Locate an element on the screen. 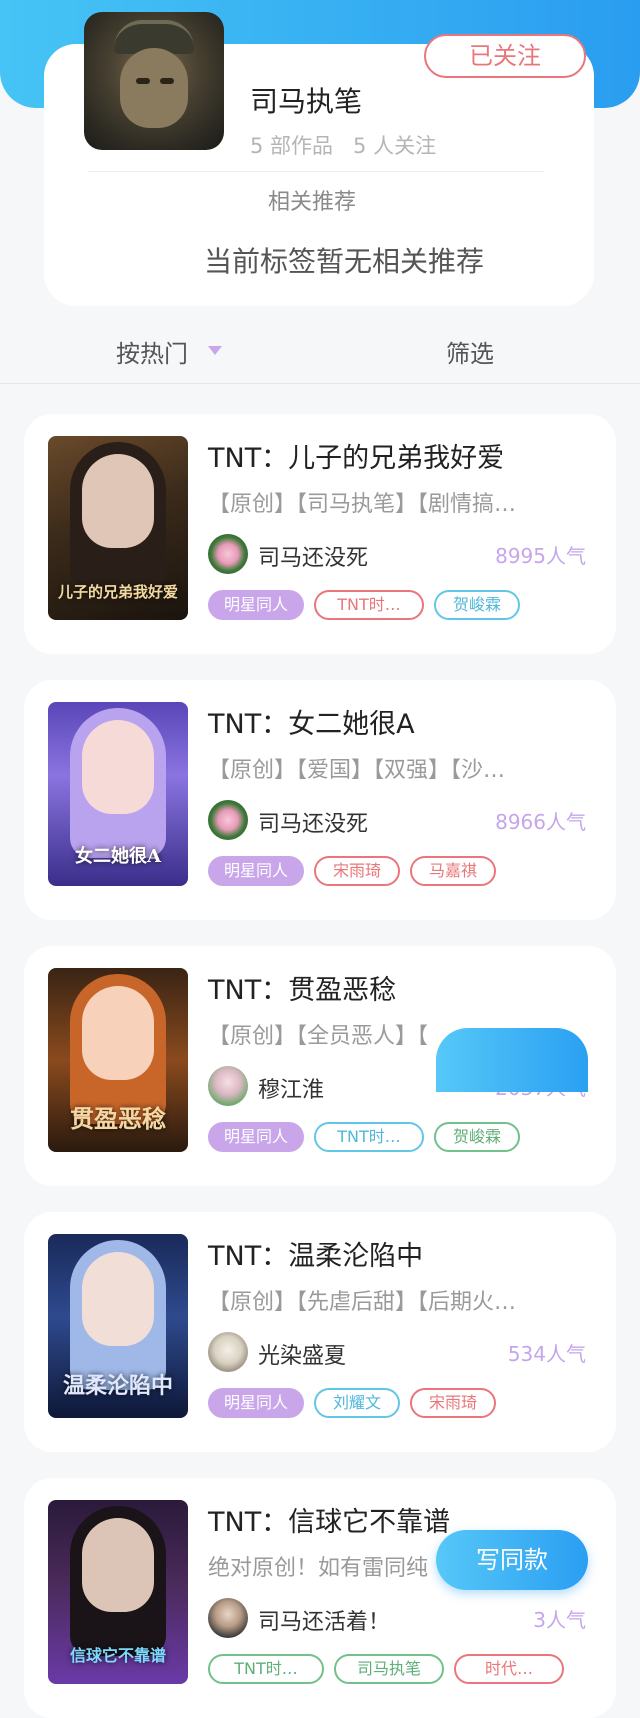 This screenshot has height=1718, width=640. tag-chip: 刘耀文 is located at coordinates (357, 1403).